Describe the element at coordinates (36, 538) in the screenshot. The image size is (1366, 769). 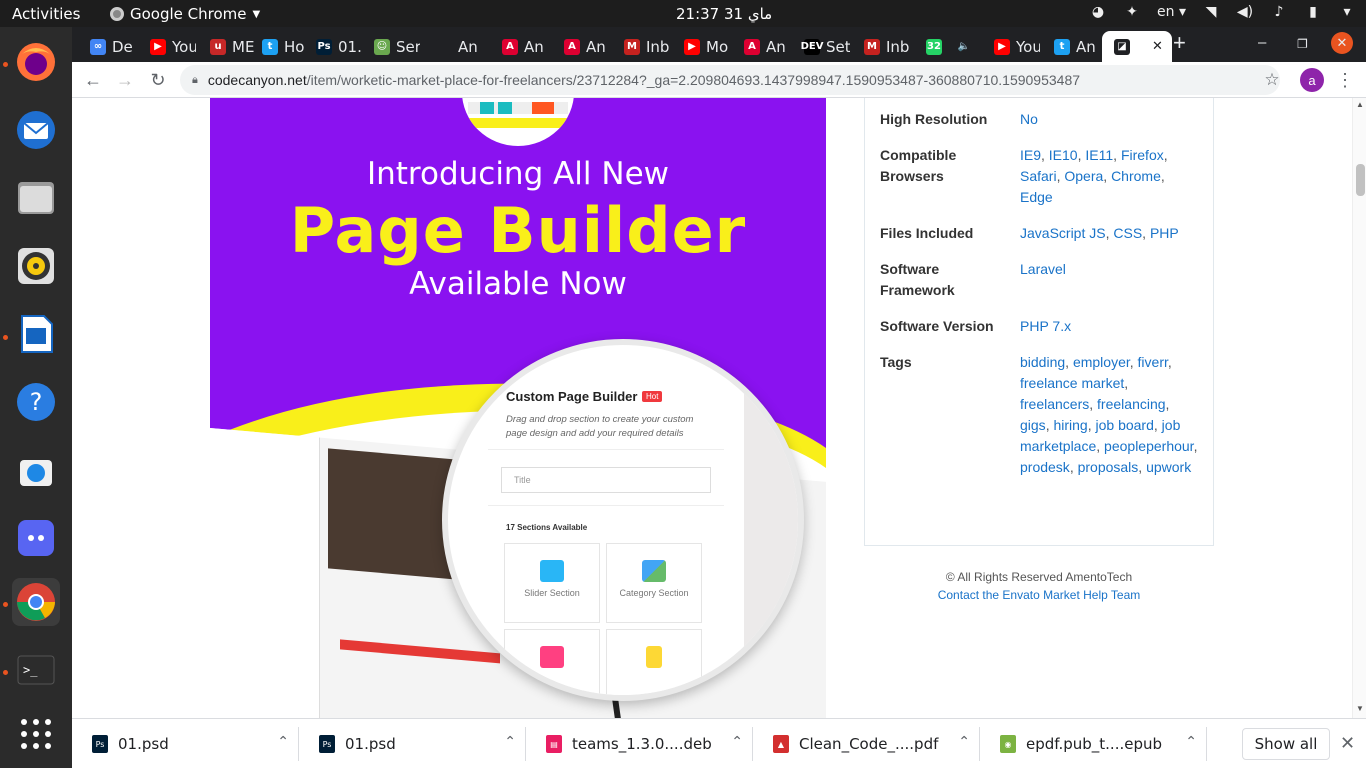
I see `discord-icon` at that location.